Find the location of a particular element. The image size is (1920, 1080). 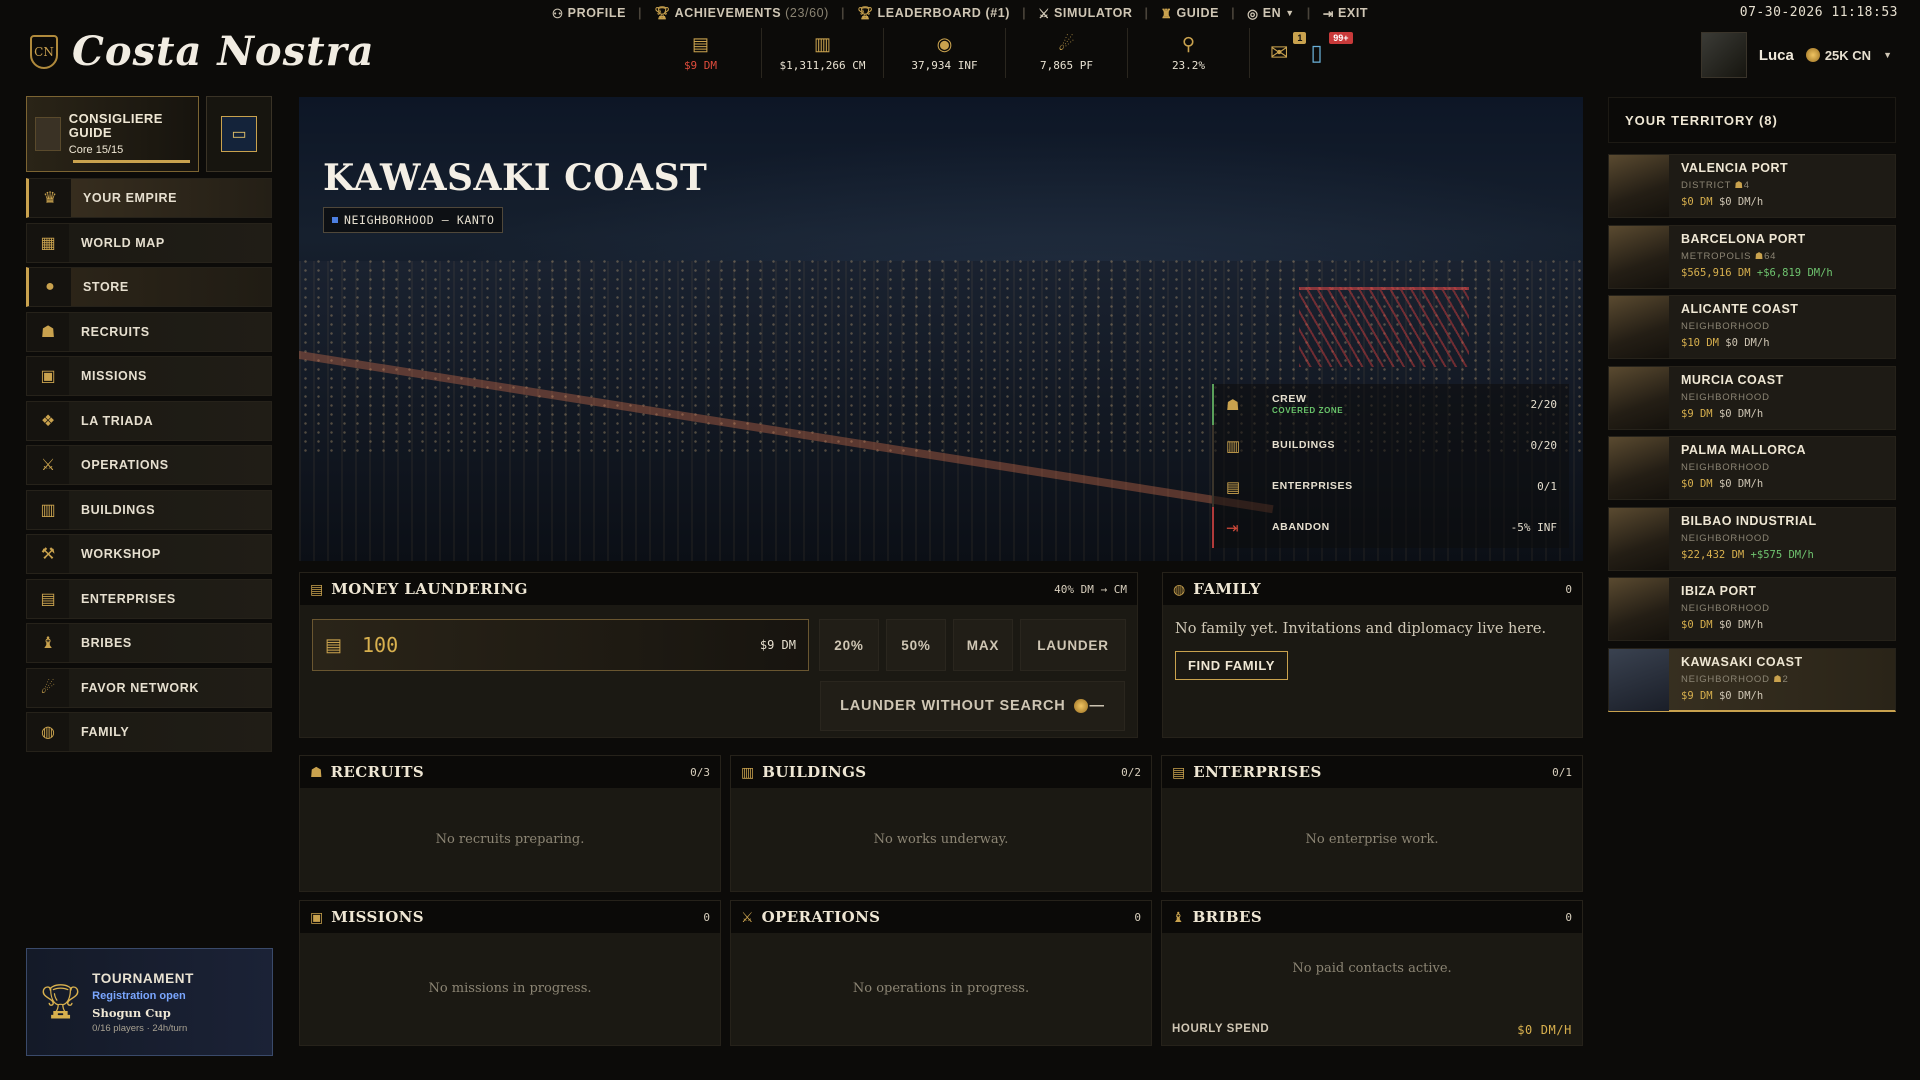

swords-icon: ⚔ is located at coordinates (747, 916).